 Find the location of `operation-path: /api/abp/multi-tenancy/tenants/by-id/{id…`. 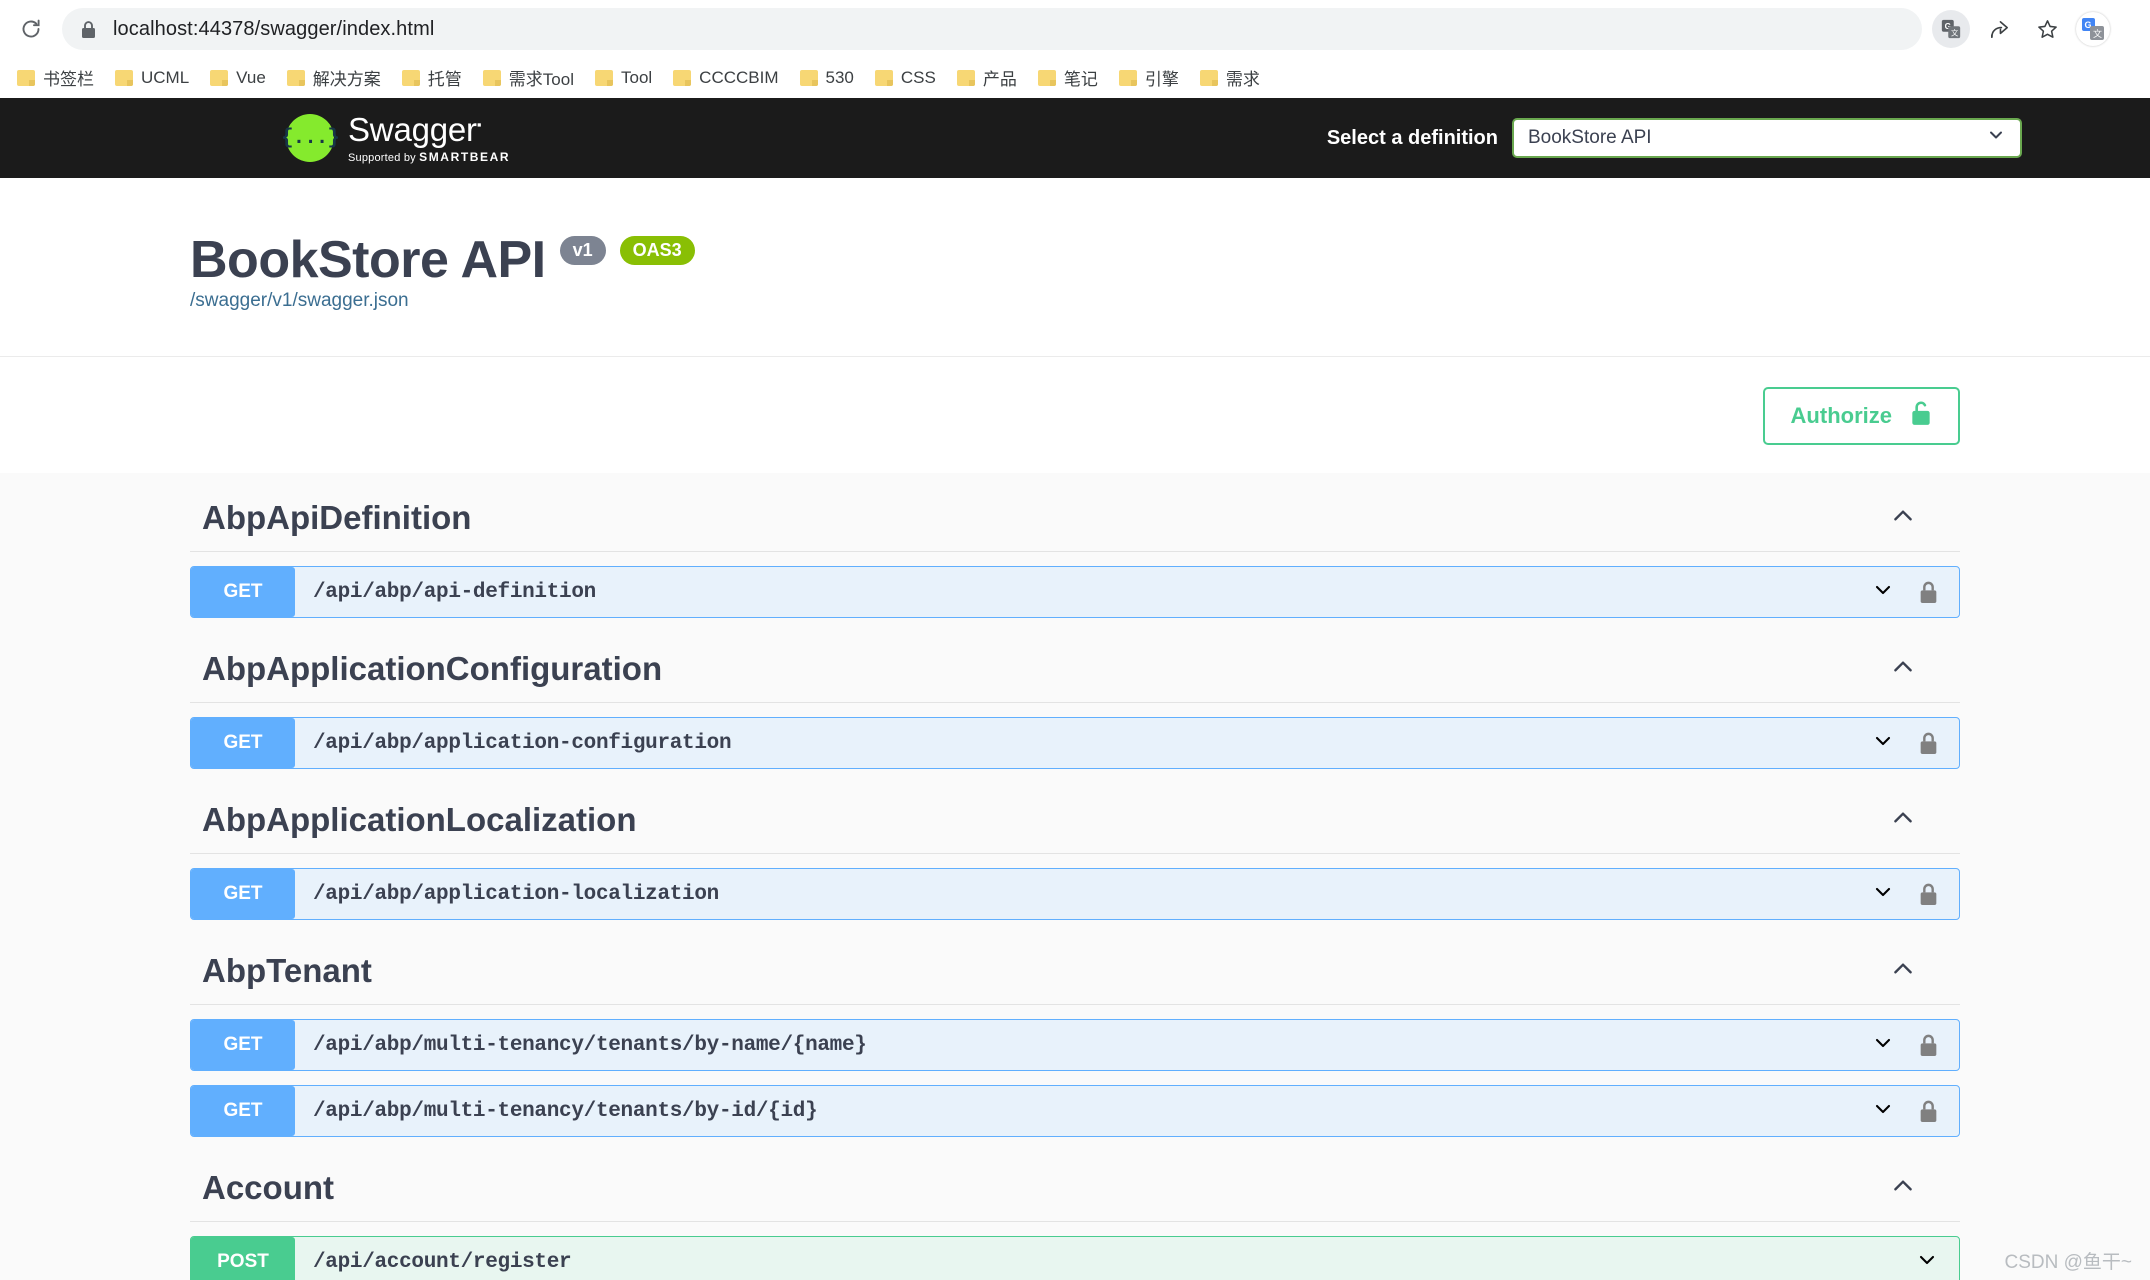

operation-path: /api/abp/multi-tenancy/tenants/by-id/{id… is located at coordinates (565, 1111).